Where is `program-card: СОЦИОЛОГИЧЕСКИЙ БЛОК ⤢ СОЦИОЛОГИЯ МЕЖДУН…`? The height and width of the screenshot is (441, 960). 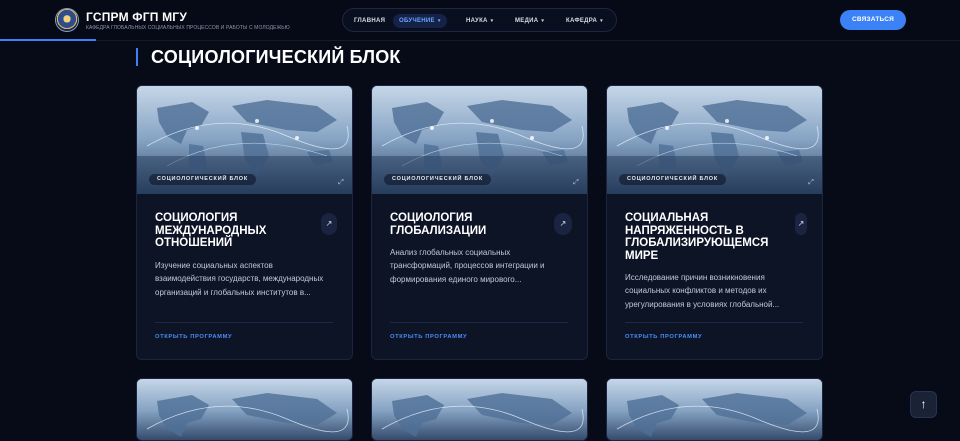 program-card: СОЦИОЛОГИЧЕСКИЙ БЛОК ⤢ СОЦИОЛОГИЯ МЕЖДУН… is located at coordinates (244, 222).